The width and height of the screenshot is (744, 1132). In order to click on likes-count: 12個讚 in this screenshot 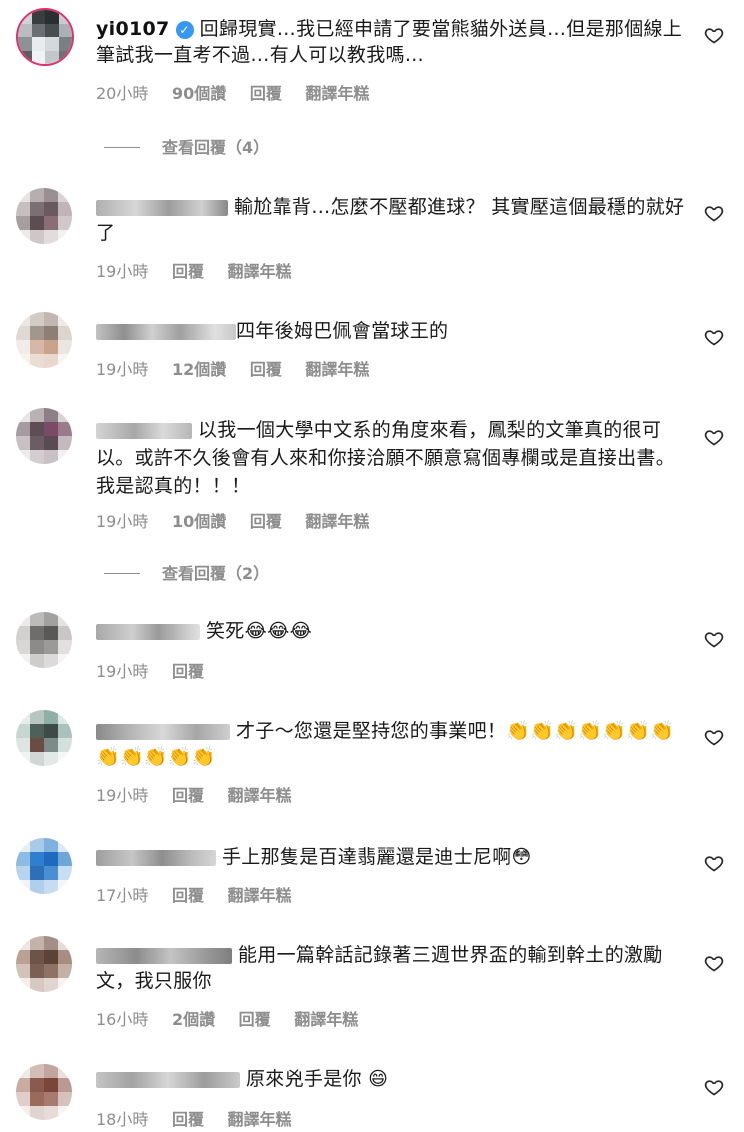, I will do `click(199, 369)`.